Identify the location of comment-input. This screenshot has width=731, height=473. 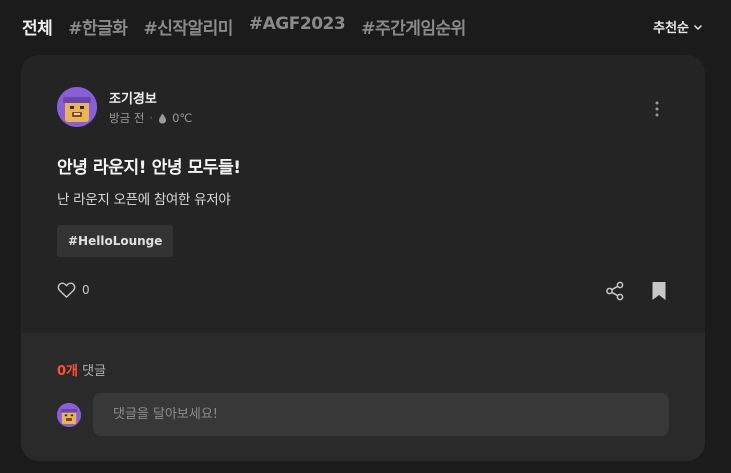
(381, 414).